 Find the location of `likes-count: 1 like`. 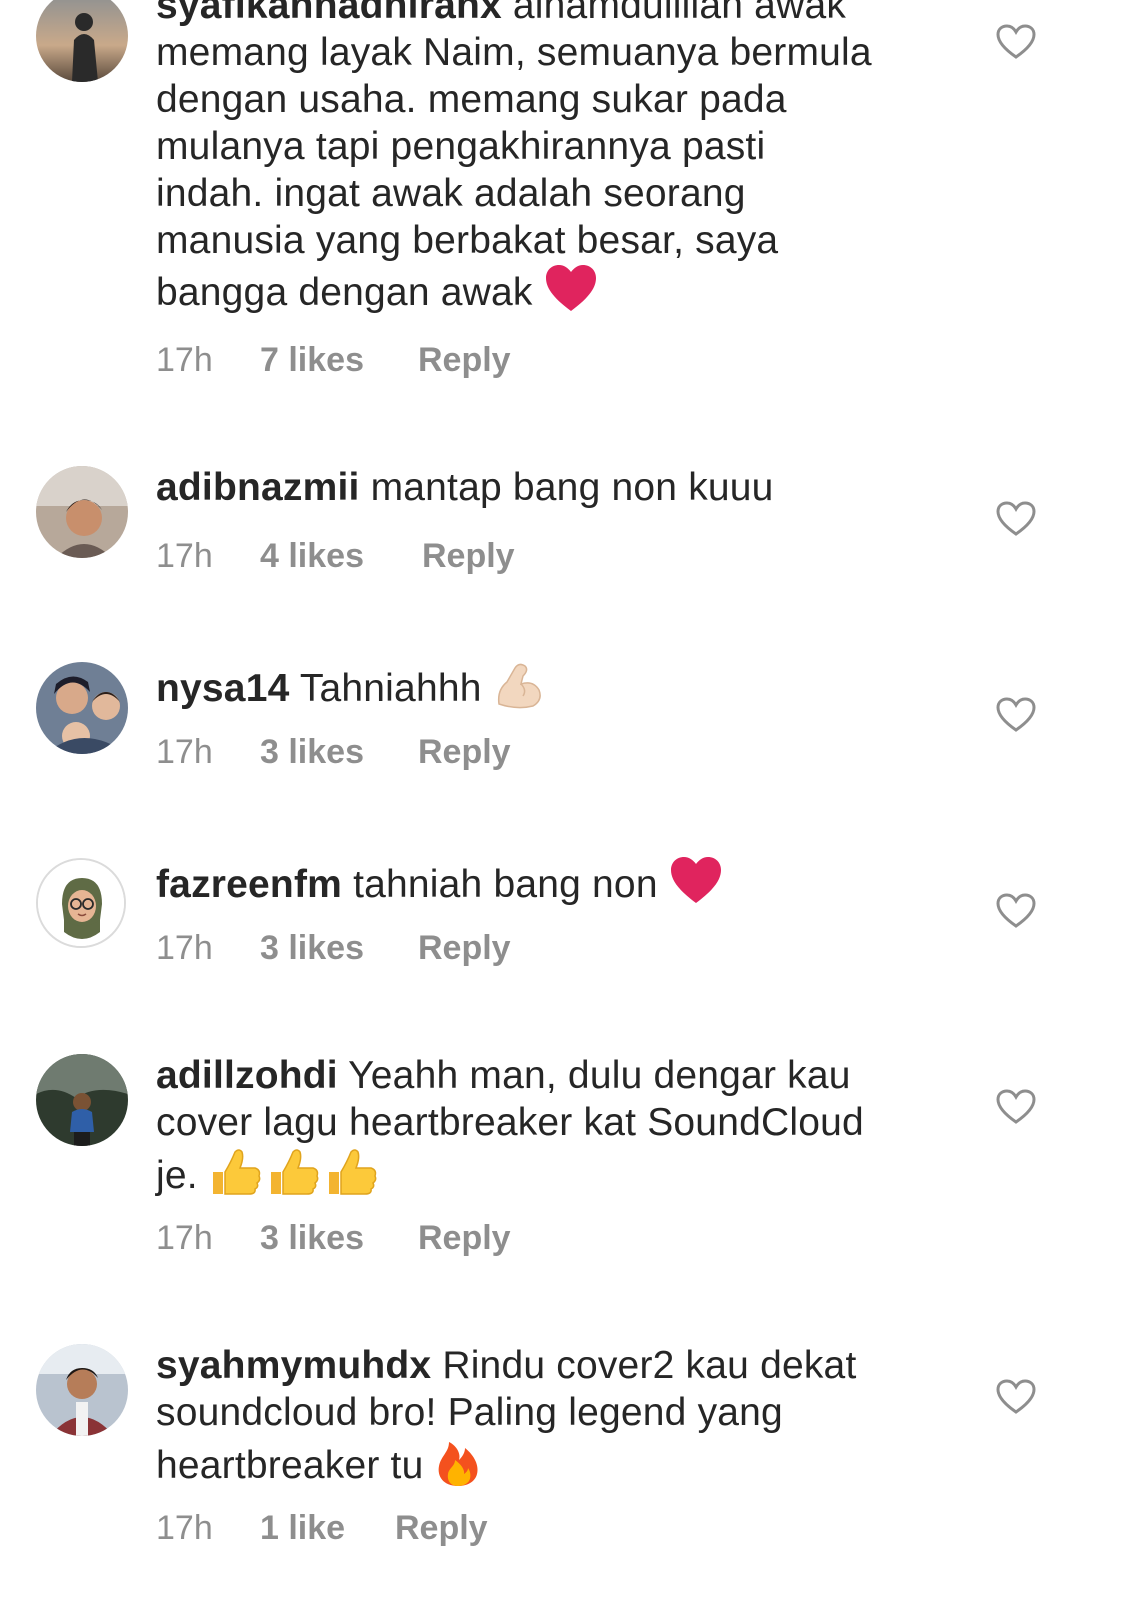

likes-count: 1 like is located at coordinates (302, 1528).